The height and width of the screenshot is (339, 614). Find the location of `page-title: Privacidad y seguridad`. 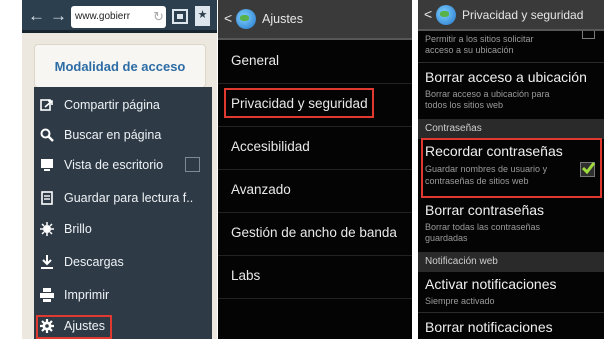

page-title: Privacidad y seguridad is located at coordinates (523, 15).